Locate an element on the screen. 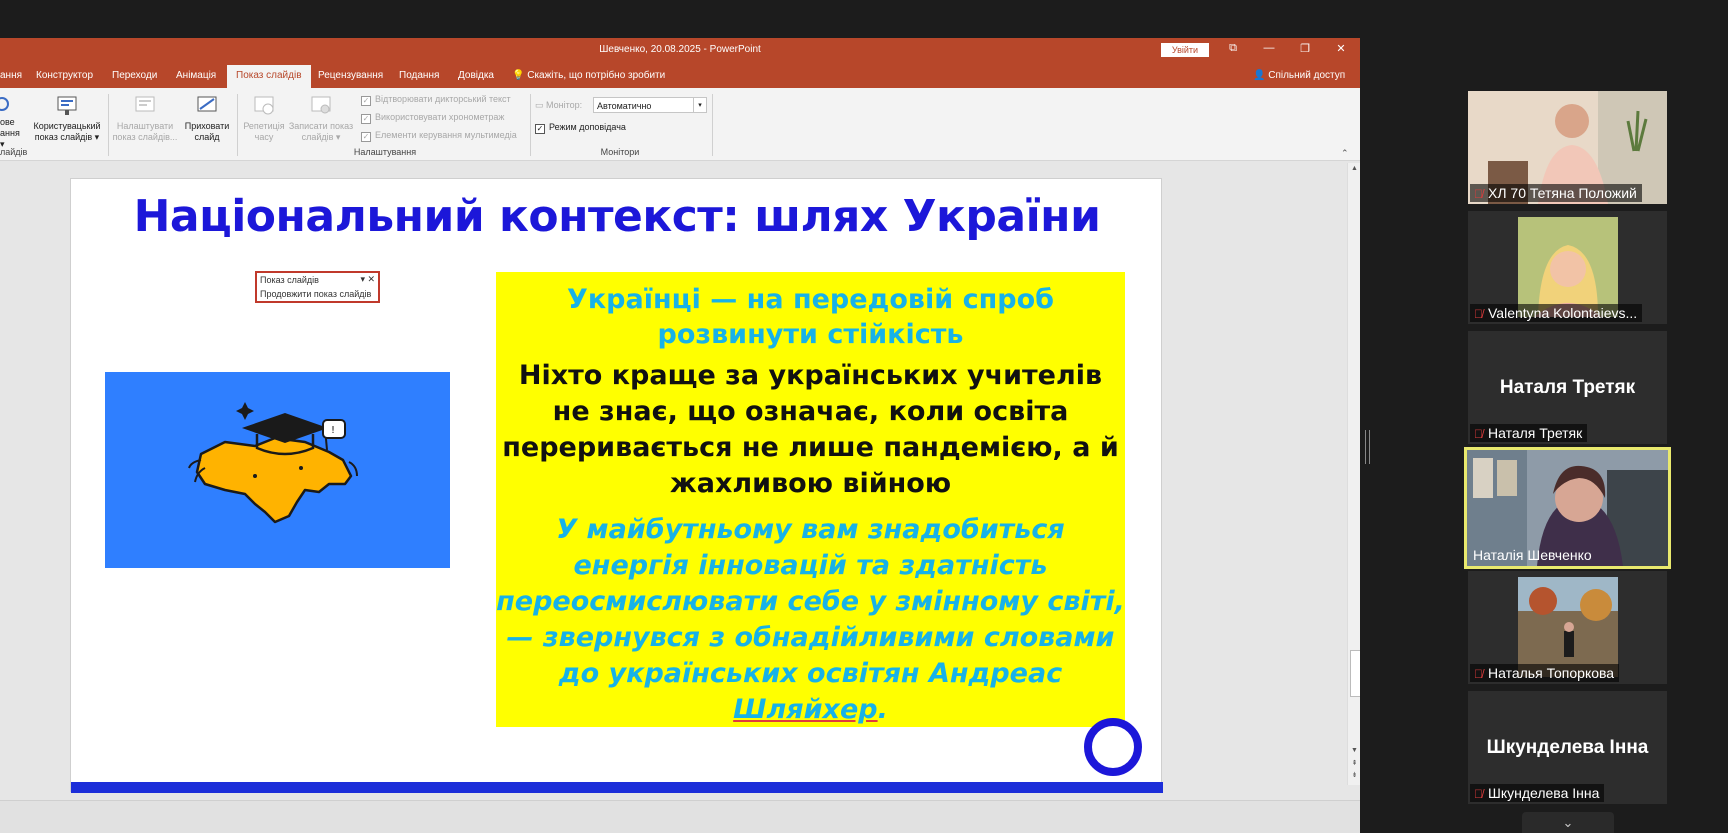  participant-name: Наталя Третяк is located at coordinates (1535, 433).